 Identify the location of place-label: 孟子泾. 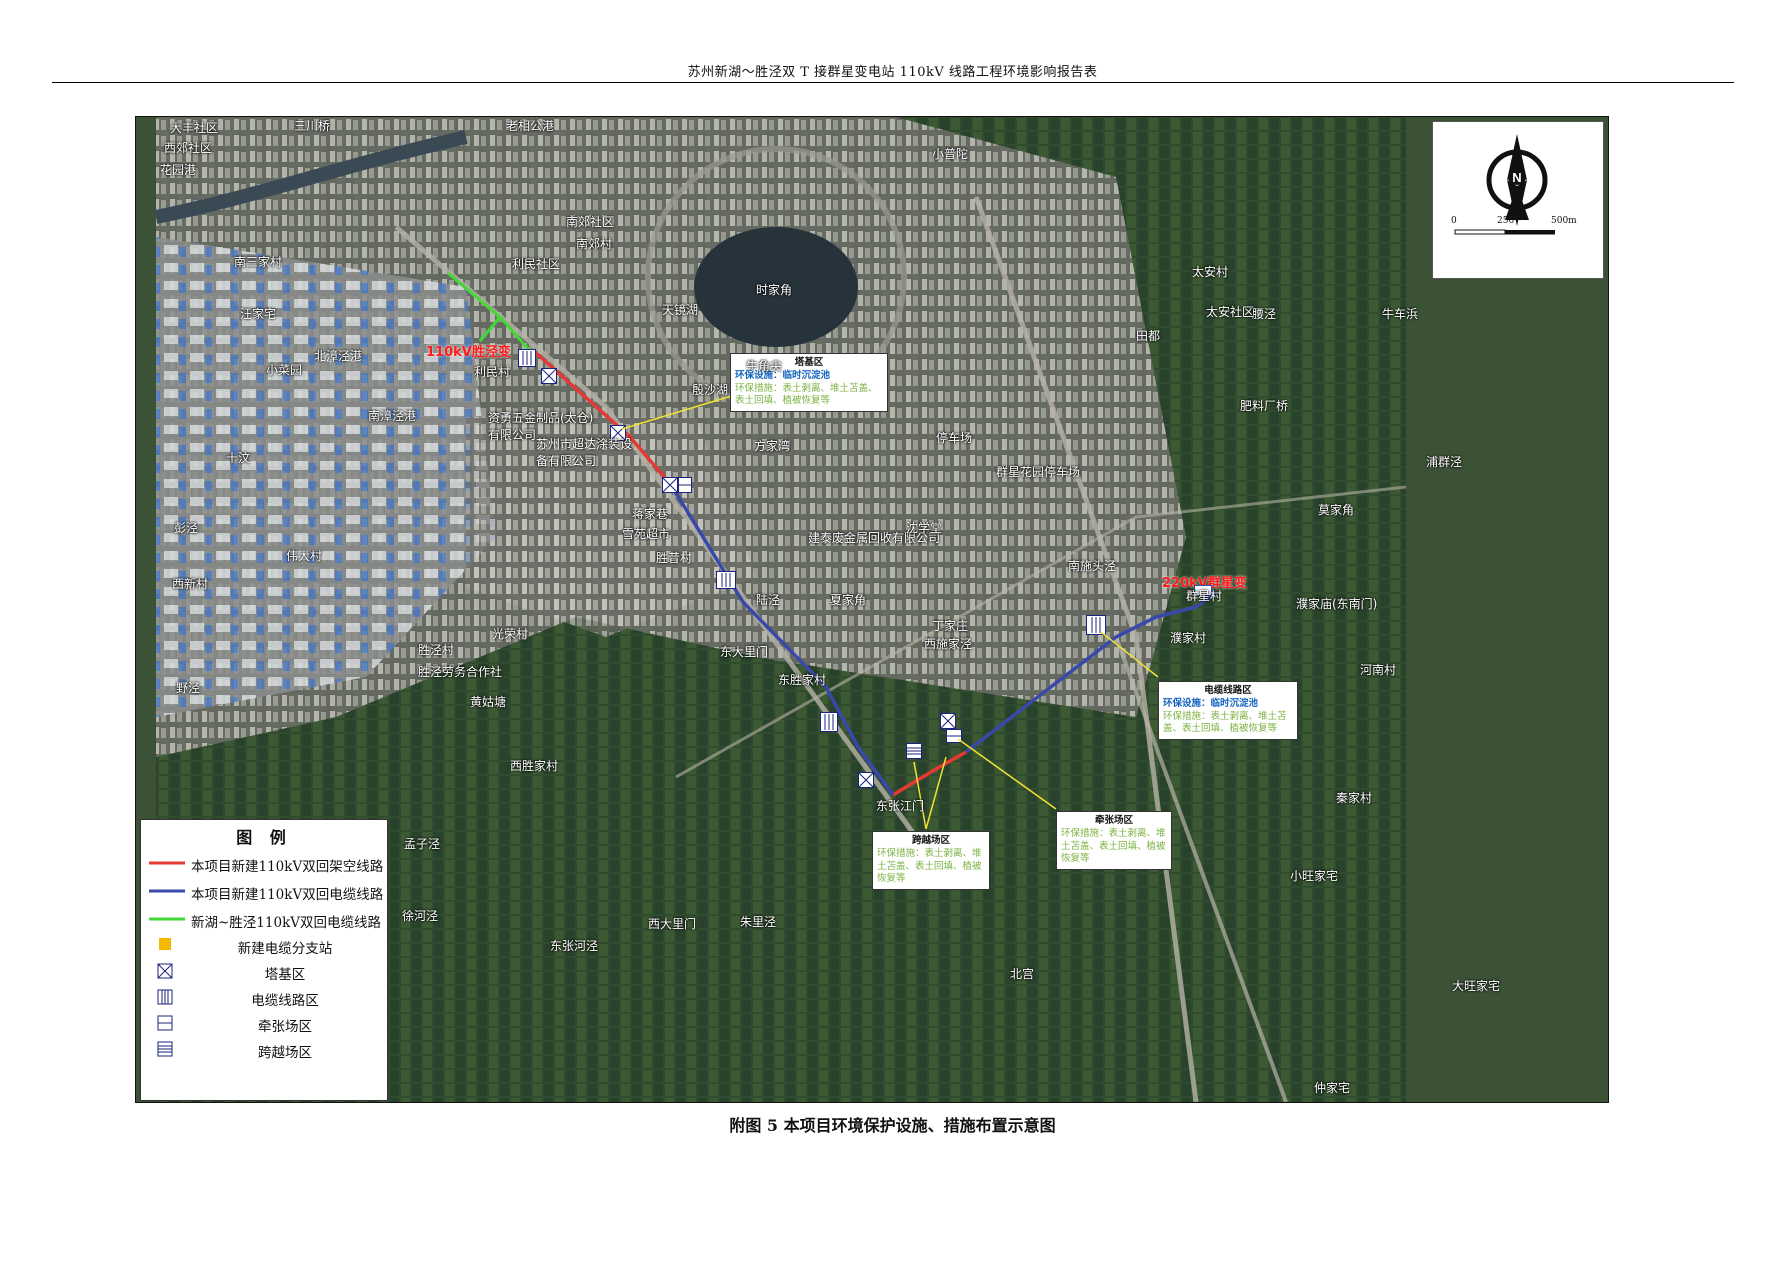
(422, 844).